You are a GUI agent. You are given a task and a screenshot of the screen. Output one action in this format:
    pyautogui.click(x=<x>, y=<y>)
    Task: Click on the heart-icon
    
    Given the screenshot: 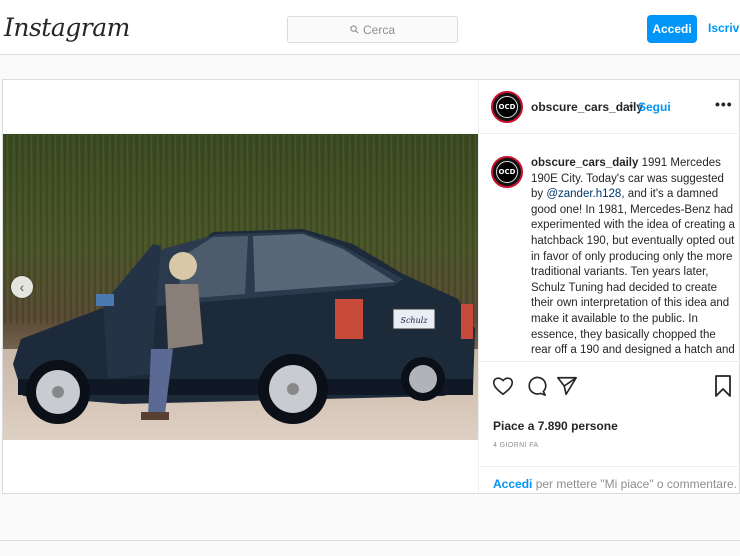 What is the action you would take?
    pyautogui.click(x=503, y=386)
    